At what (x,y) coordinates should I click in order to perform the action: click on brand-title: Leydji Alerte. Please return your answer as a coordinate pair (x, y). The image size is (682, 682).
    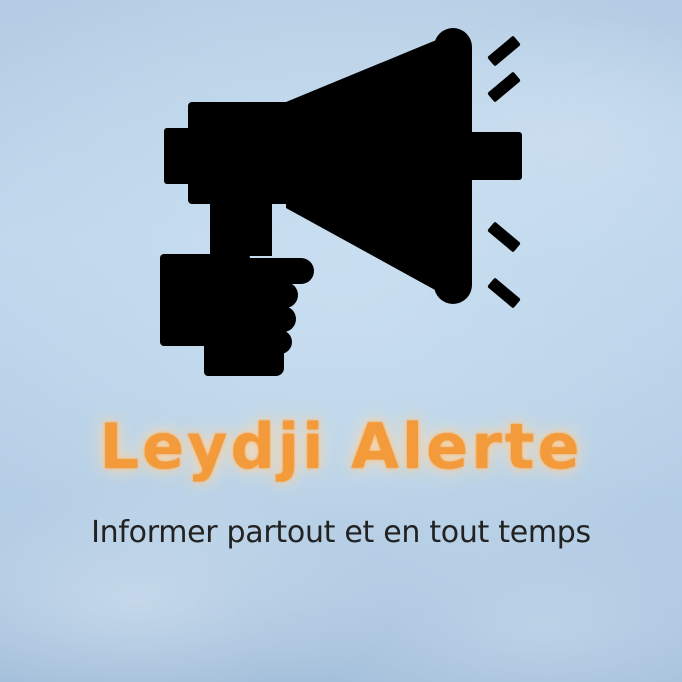
    Looking at the image, I should click on (341, 446).